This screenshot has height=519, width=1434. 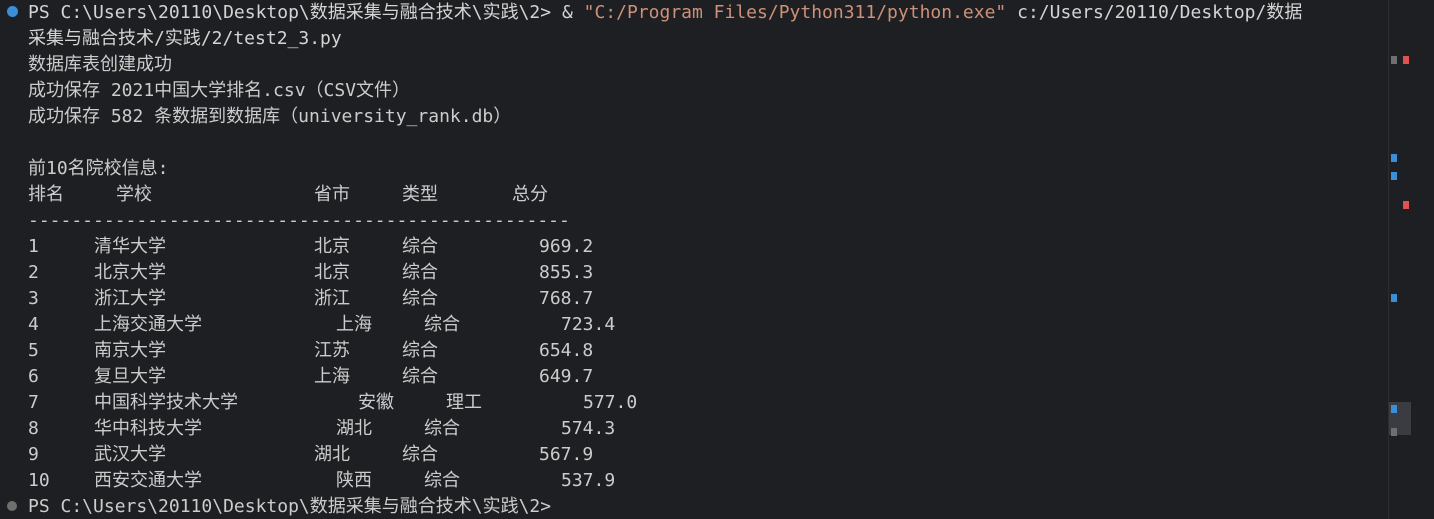 I want to click on table-row: 7 中国科学技术大学 安徽 理工 577.0, so click(x=378, y=403).